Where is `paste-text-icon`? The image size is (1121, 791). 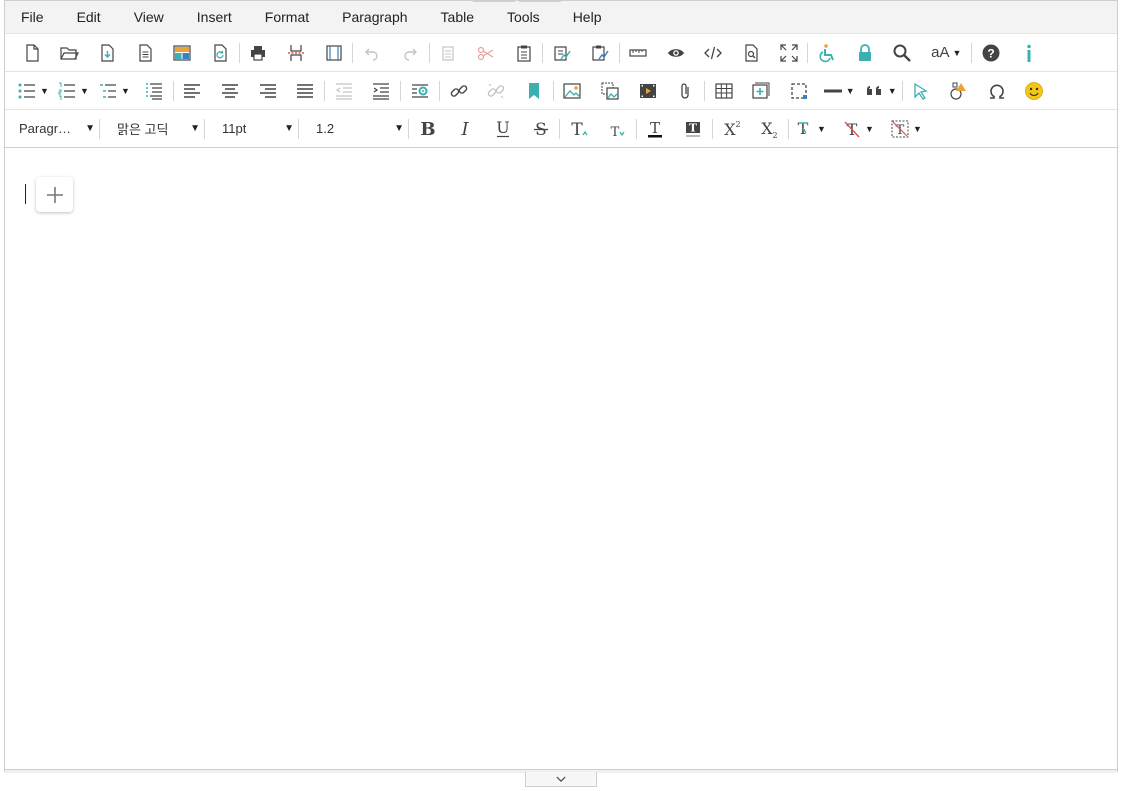
paste-text-icon is located at coordinates (562, 53).